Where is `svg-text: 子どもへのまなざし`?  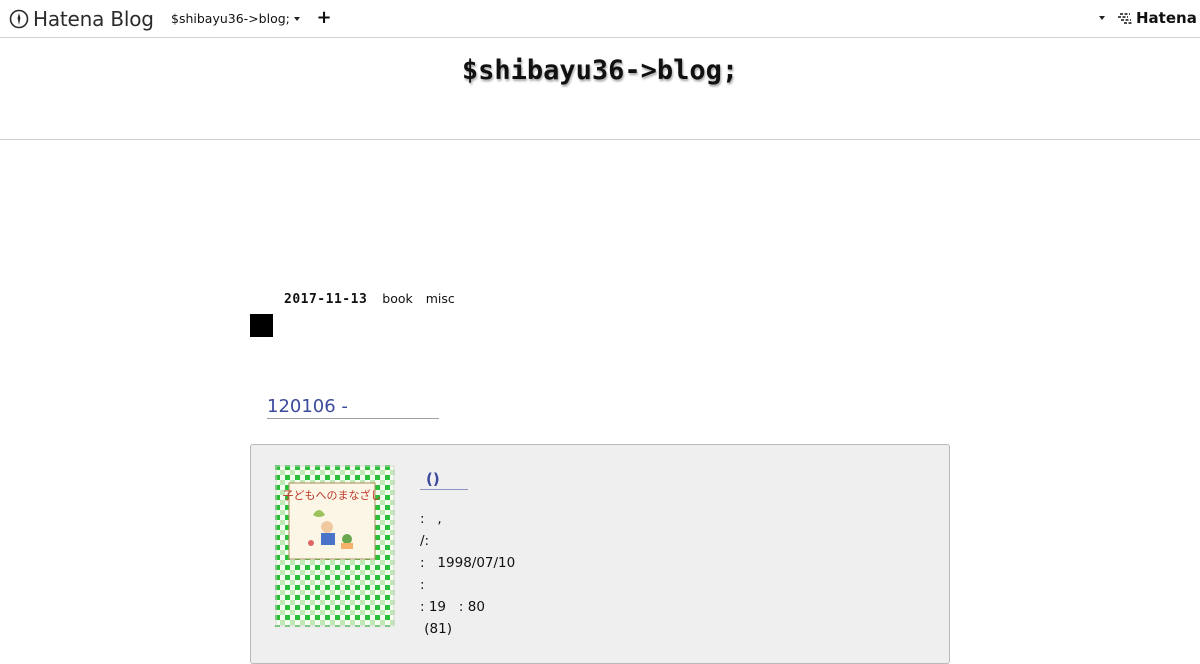
svg-text: 子どもへのまなざし is located at coordinates (332, 495).